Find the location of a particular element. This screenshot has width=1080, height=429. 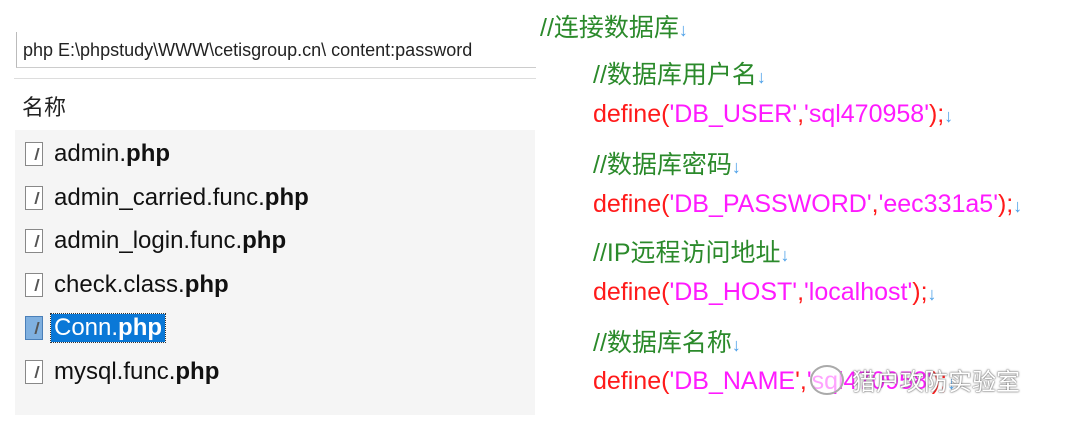

file-item: admin_carried.func.php is located at coordinates (168, 198).